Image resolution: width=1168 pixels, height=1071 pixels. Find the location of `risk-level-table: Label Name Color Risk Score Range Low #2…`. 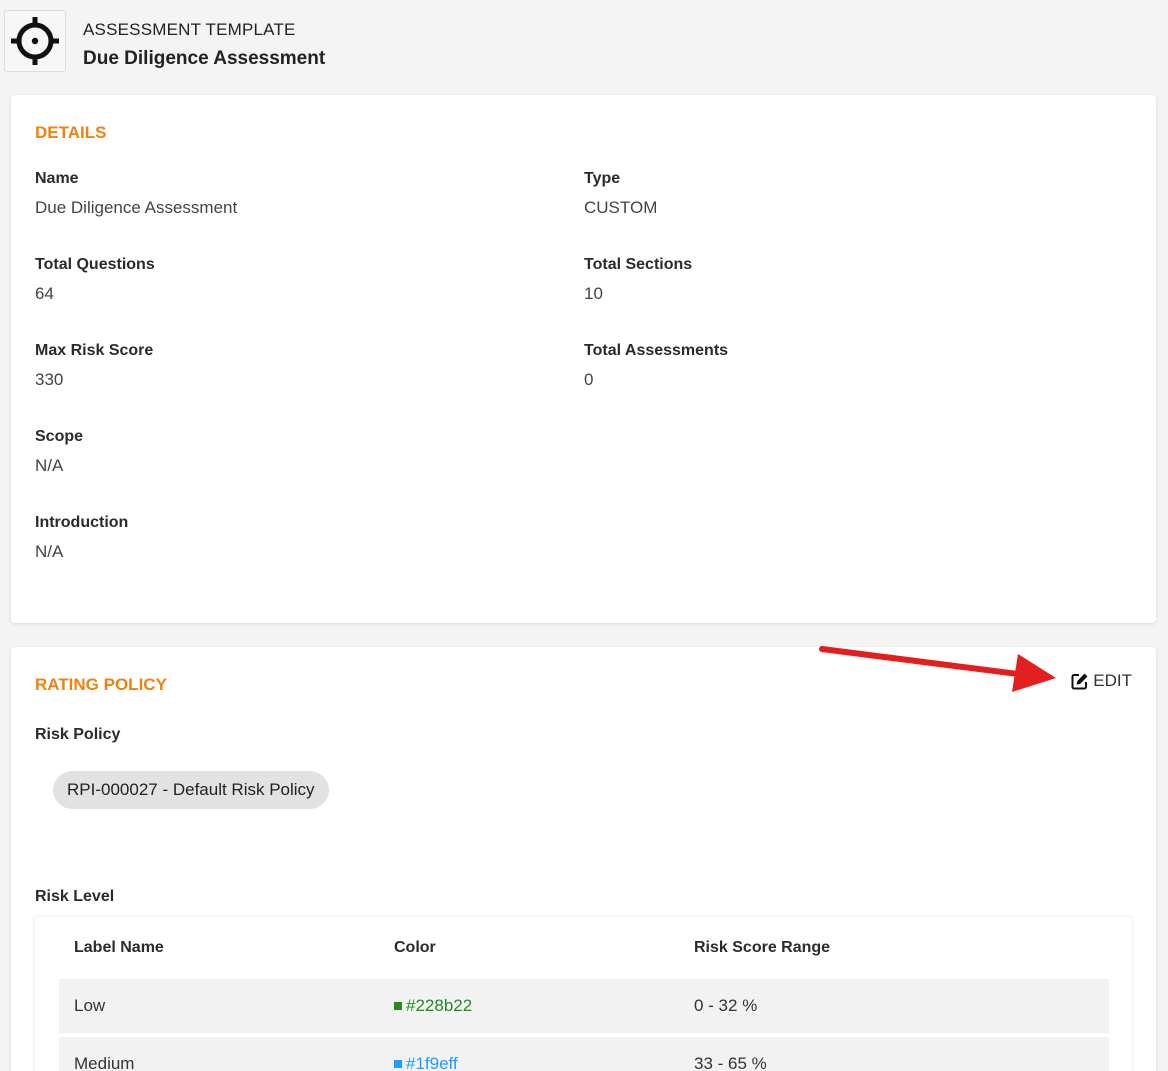

risk-level-table: Label Name Color Risk Score Range Low #2… is located at coordinates (583, 994).